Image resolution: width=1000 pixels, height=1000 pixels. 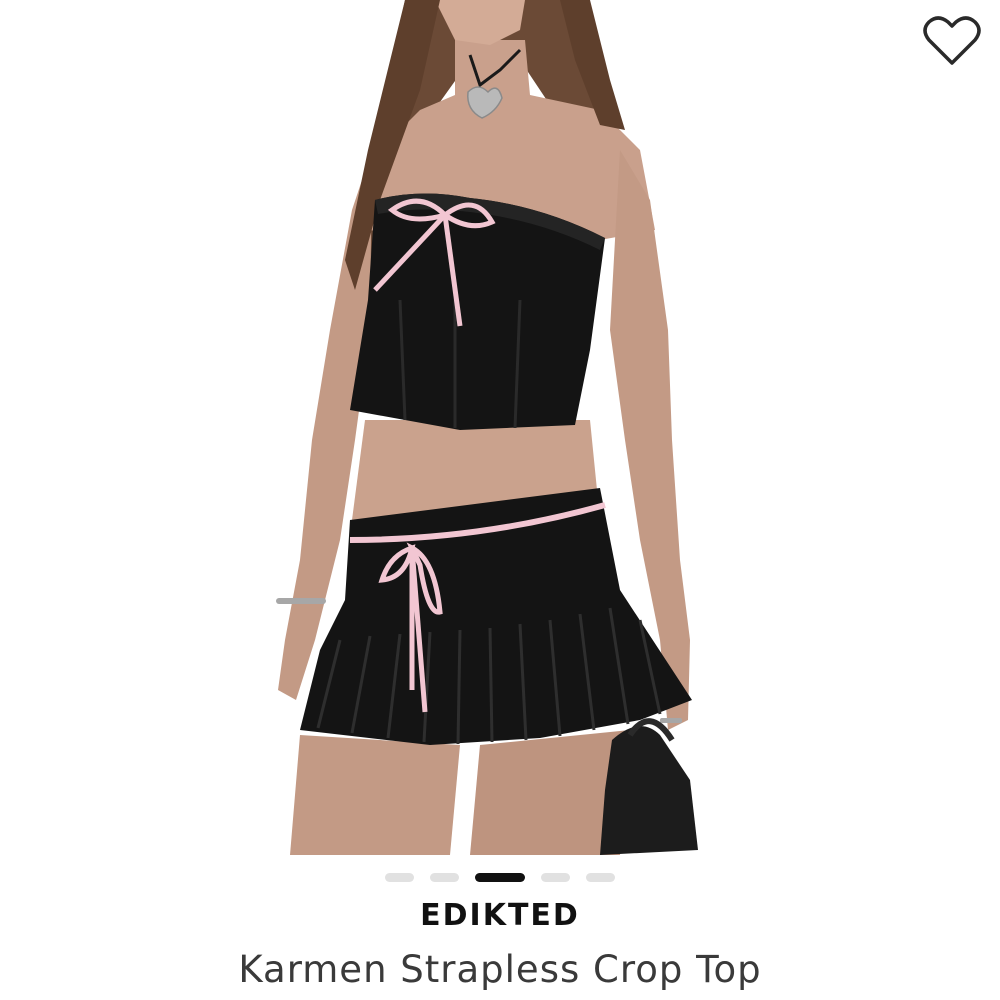 I want to click on heart-outline-icon, so click(x=952, y=40).